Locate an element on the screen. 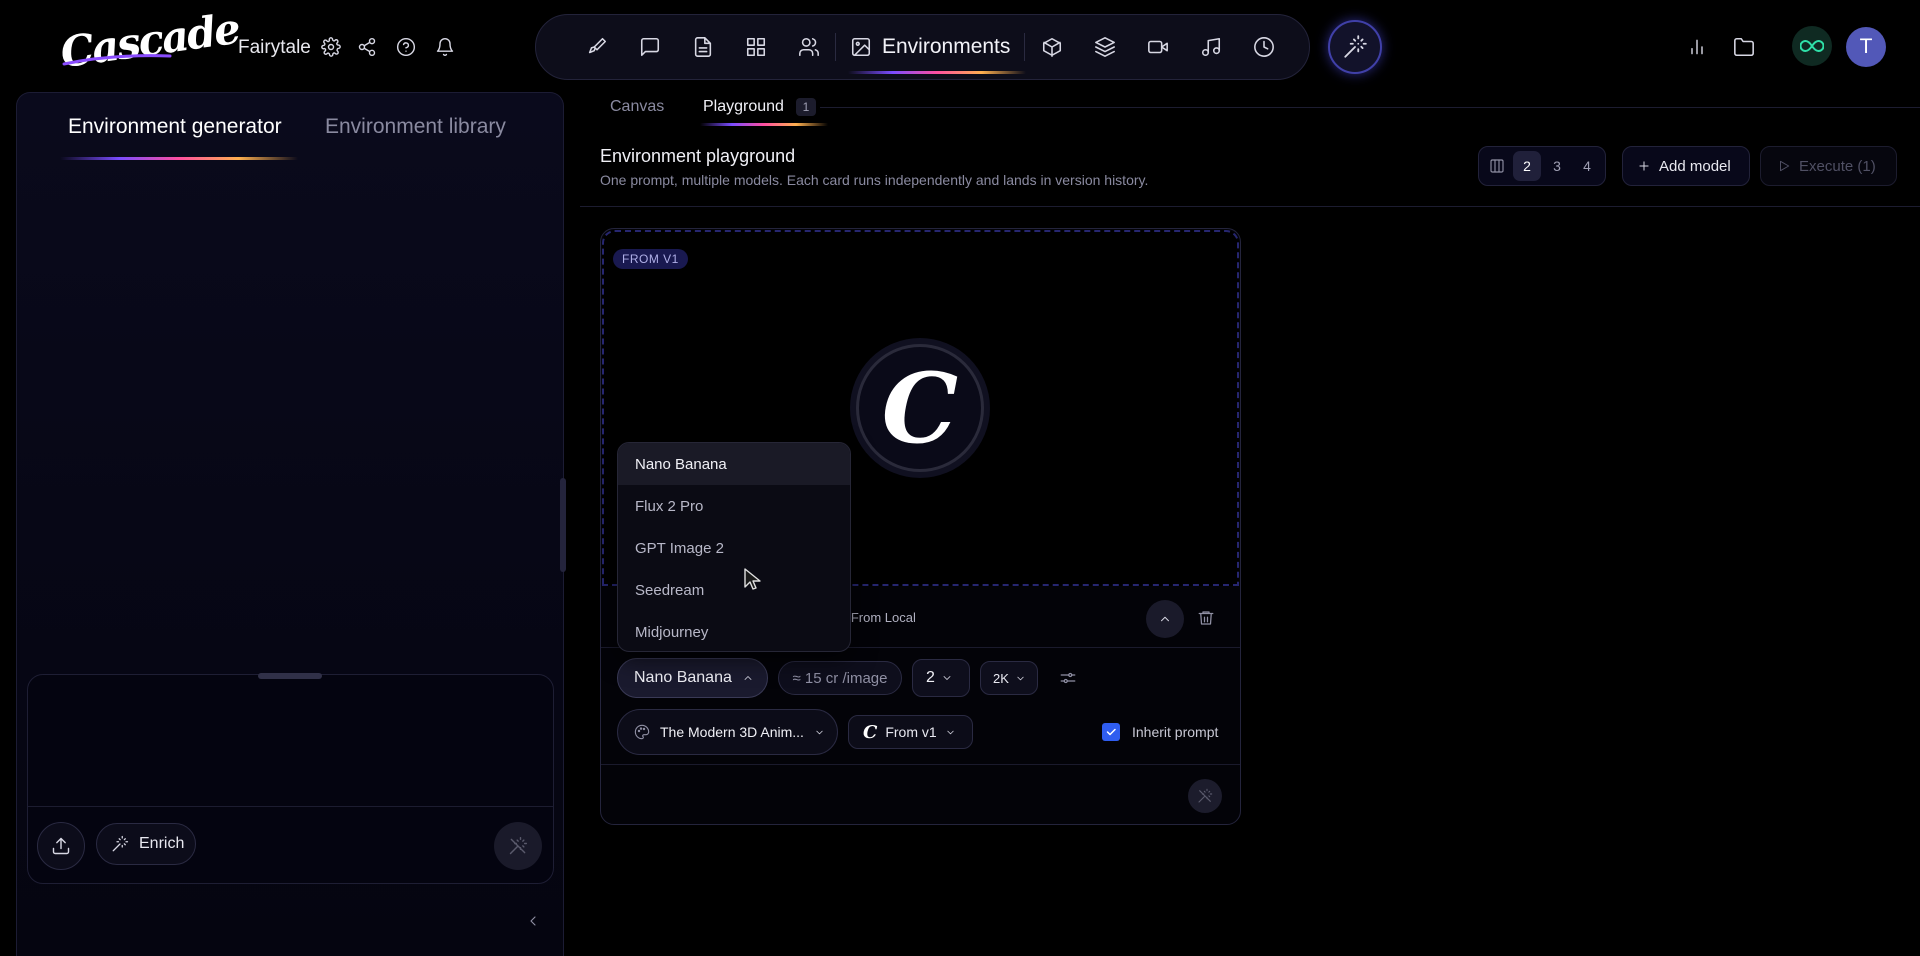  document-icon is located at coordinates (702, 47).